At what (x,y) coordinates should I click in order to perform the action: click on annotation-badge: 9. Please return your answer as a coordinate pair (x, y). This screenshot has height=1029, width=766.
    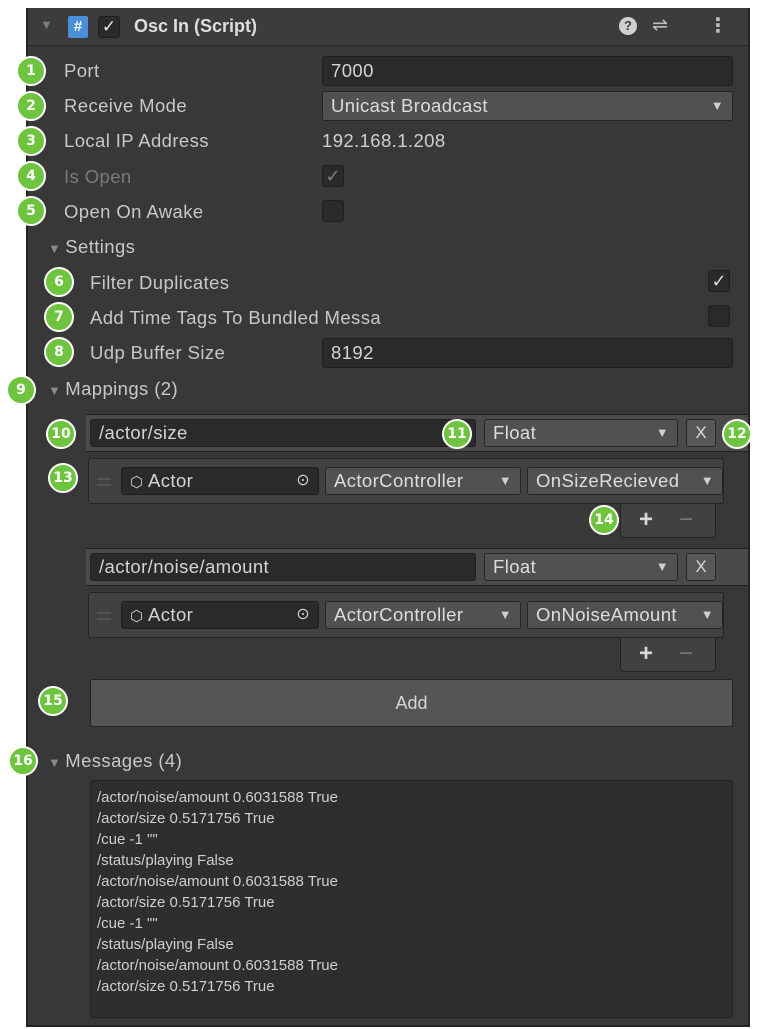
    Looking at the image, I should click on (21, 390).